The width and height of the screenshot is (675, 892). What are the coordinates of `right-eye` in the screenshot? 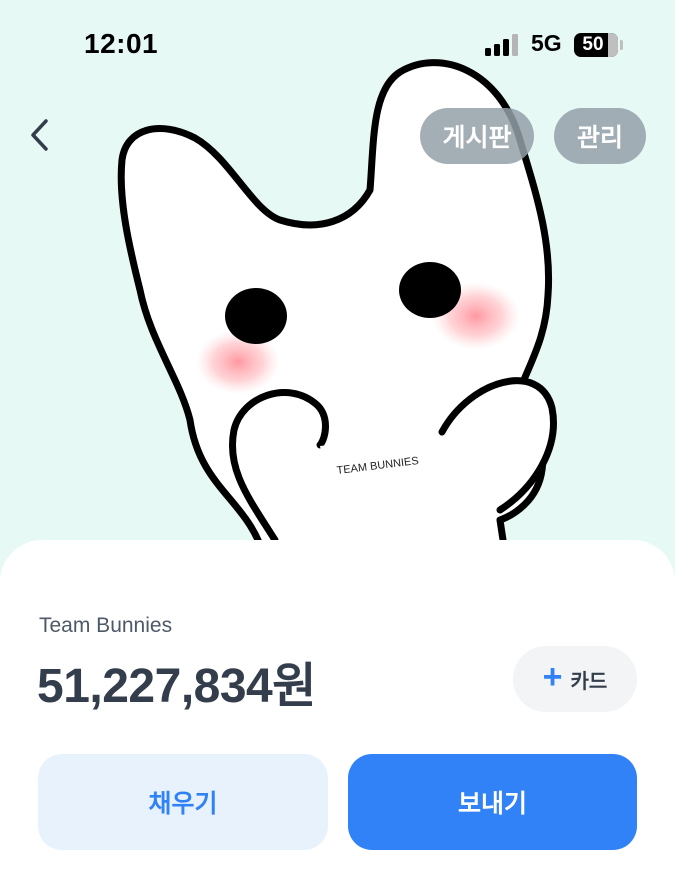 It's located at (430, 290).